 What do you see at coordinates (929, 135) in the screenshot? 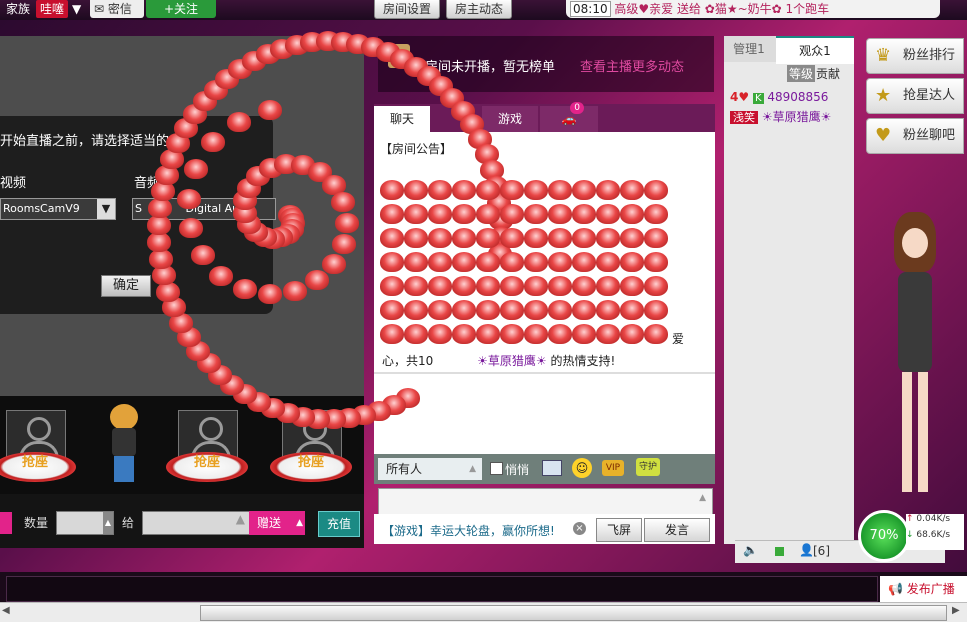
I see `fans-chat-label: 粉丝聊吧` at bounding box center [929, 135].